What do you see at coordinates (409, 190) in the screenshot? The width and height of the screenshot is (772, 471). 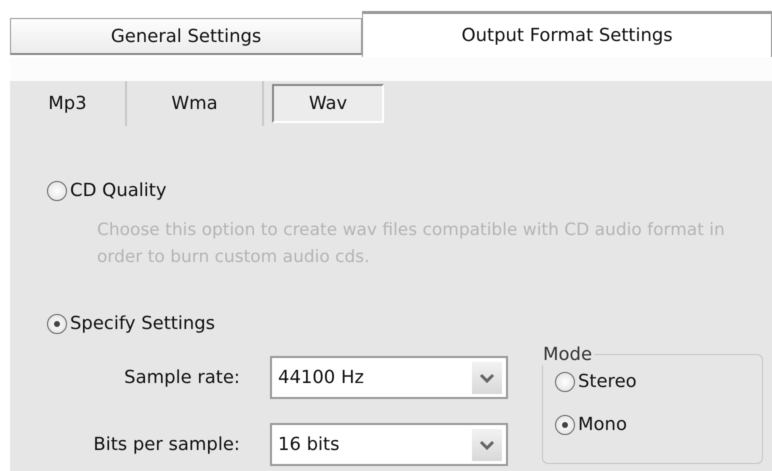 I see `quality-option: CD Quality` at bounding box center [409, 190].